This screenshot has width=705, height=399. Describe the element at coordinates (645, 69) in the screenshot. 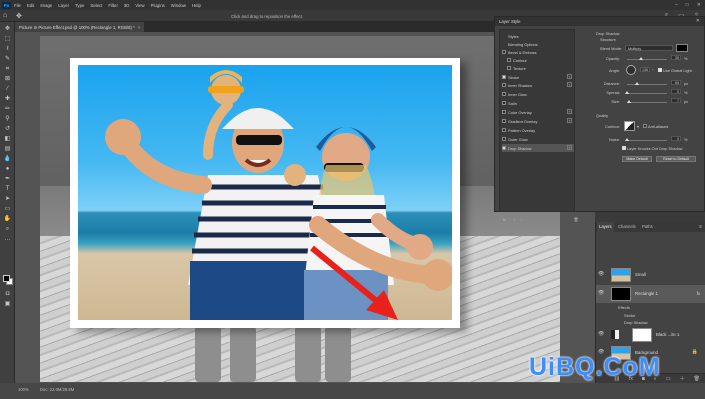

I see `angle-input: 136` at that location.